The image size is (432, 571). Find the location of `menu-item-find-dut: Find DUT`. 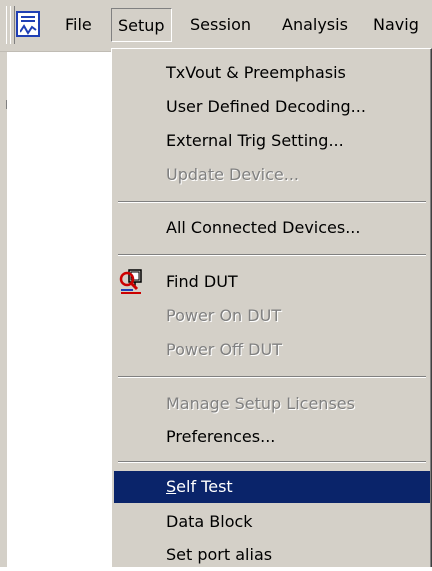

menu-item-find-dut: Find DUT is located at coordinates (272, 282).